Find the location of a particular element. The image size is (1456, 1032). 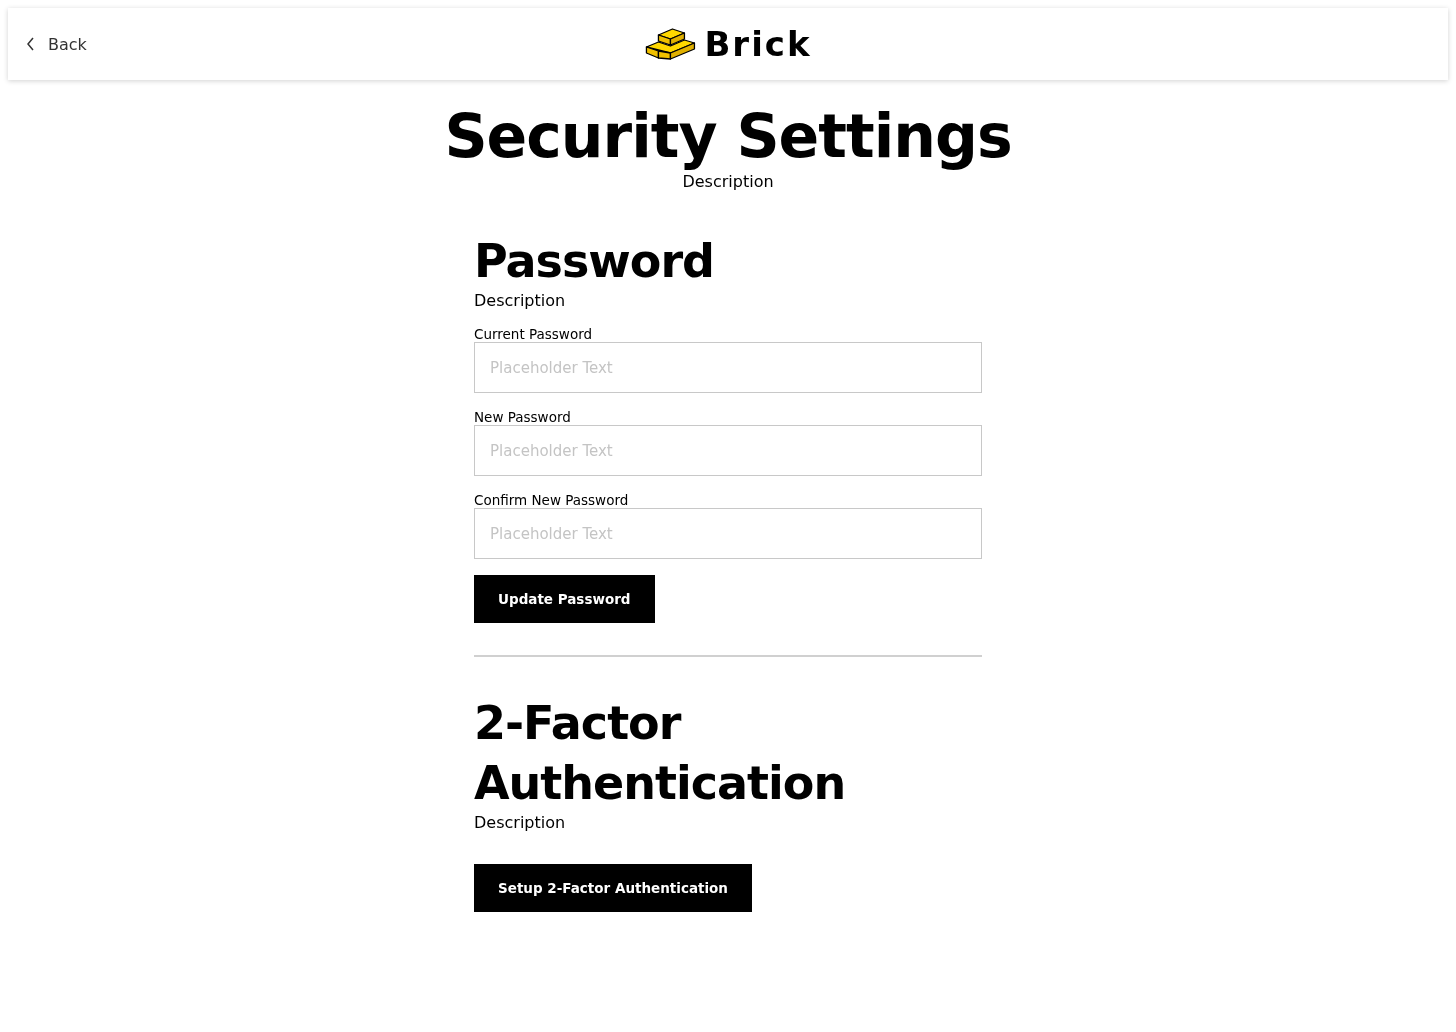

section-title: 2-Factor Authentication is located at coordinates (660, 753).